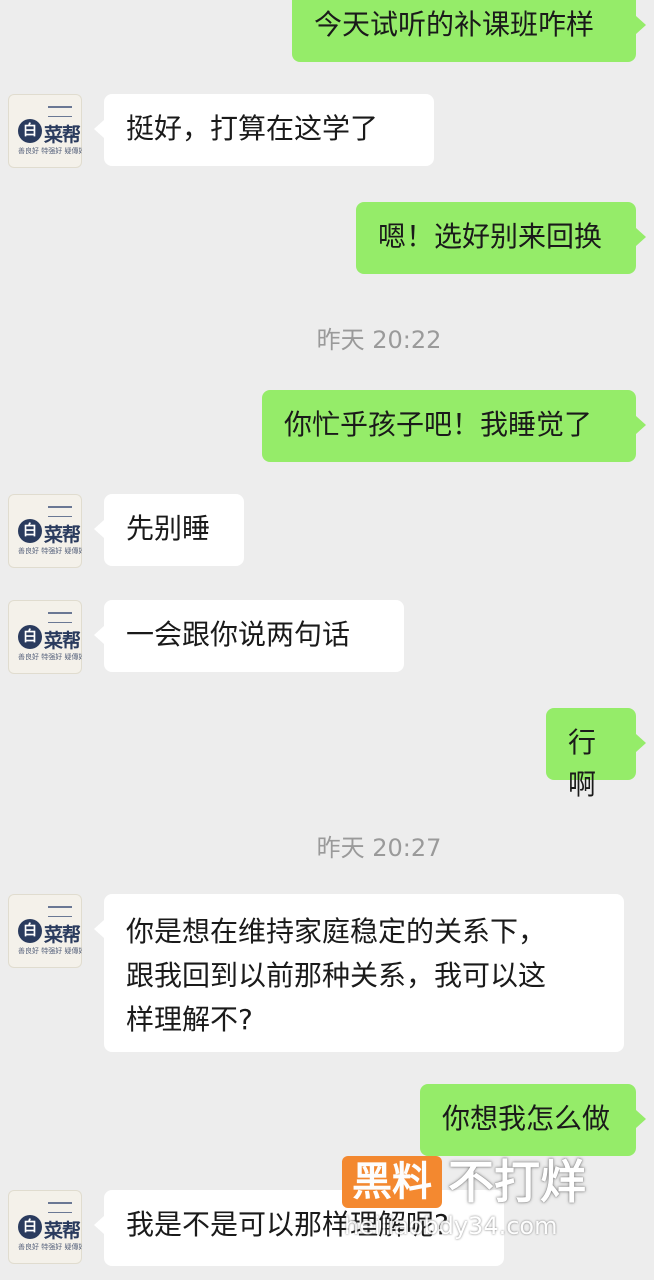 The height and width of the screenshot is (1280, 654). Describe the element at coordinates (336, 931) in the screenshot. I see `message-text-line: 你是想在维持家庭稳定的关系下，` at that location.